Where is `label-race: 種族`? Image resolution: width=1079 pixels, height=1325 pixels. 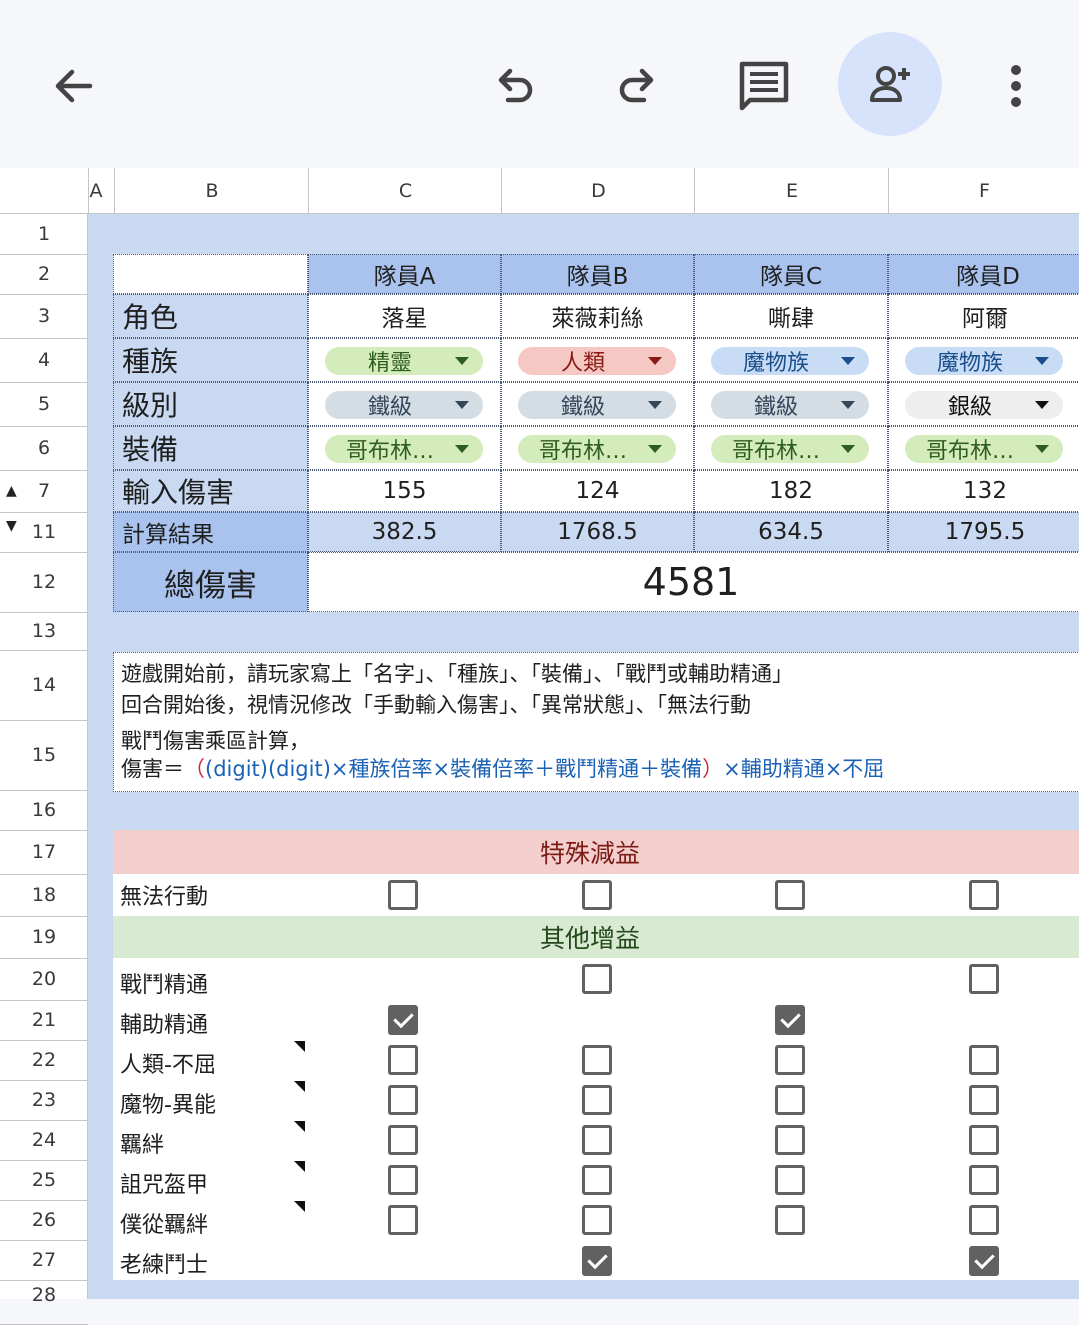 label-race: 種族 is located at coordinates (210, 360).